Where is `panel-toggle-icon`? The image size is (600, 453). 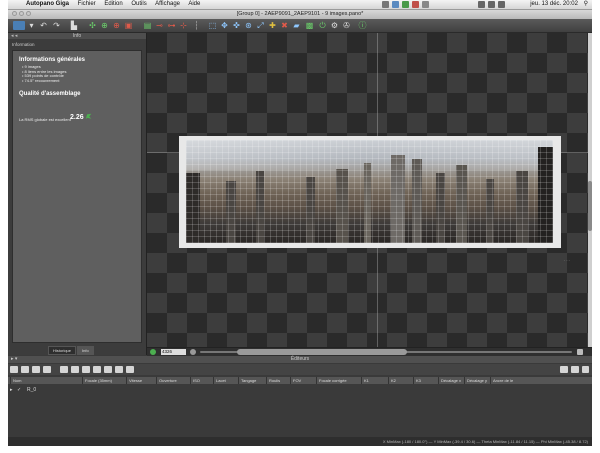 panel-toggle-icon is located at coordinates (19, 25).